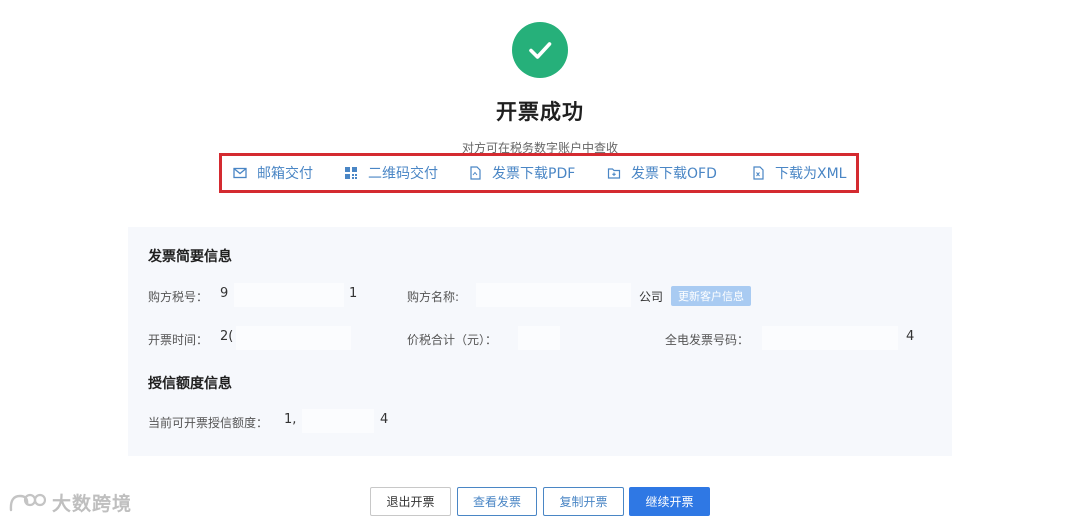 Image resolution: width=1080 pixels, height=523 pixels. I want to click on buyer-tax-id-value-start: 9, so click(224, 293).